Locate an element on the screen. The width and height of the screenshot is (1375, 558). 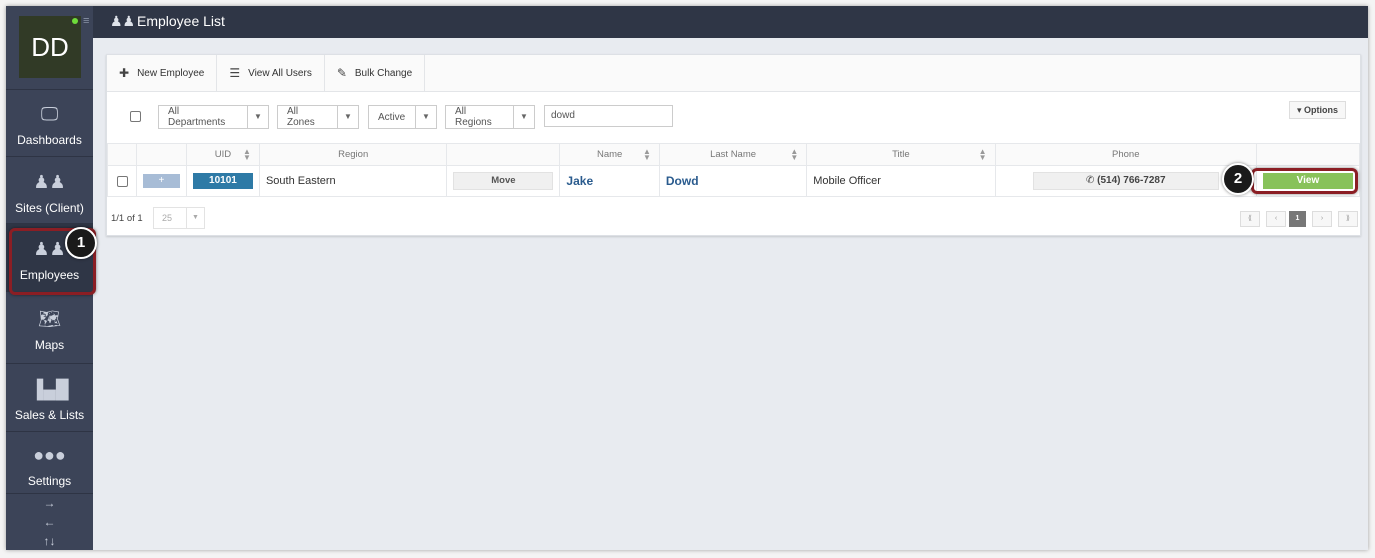
map-icon: 🗺 is located at coordinates (49, 319).